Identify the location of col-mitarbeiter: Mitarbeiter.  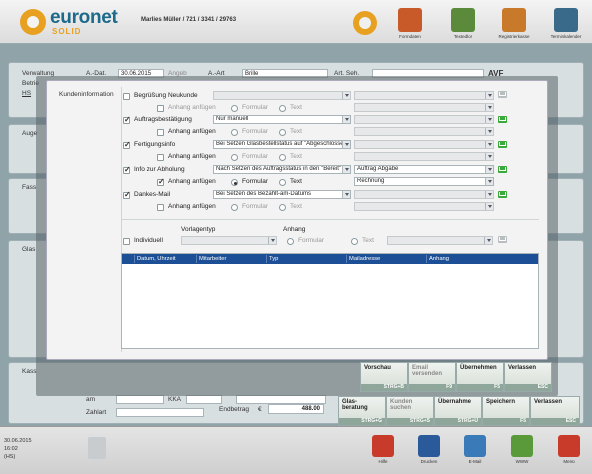
(231, 259).